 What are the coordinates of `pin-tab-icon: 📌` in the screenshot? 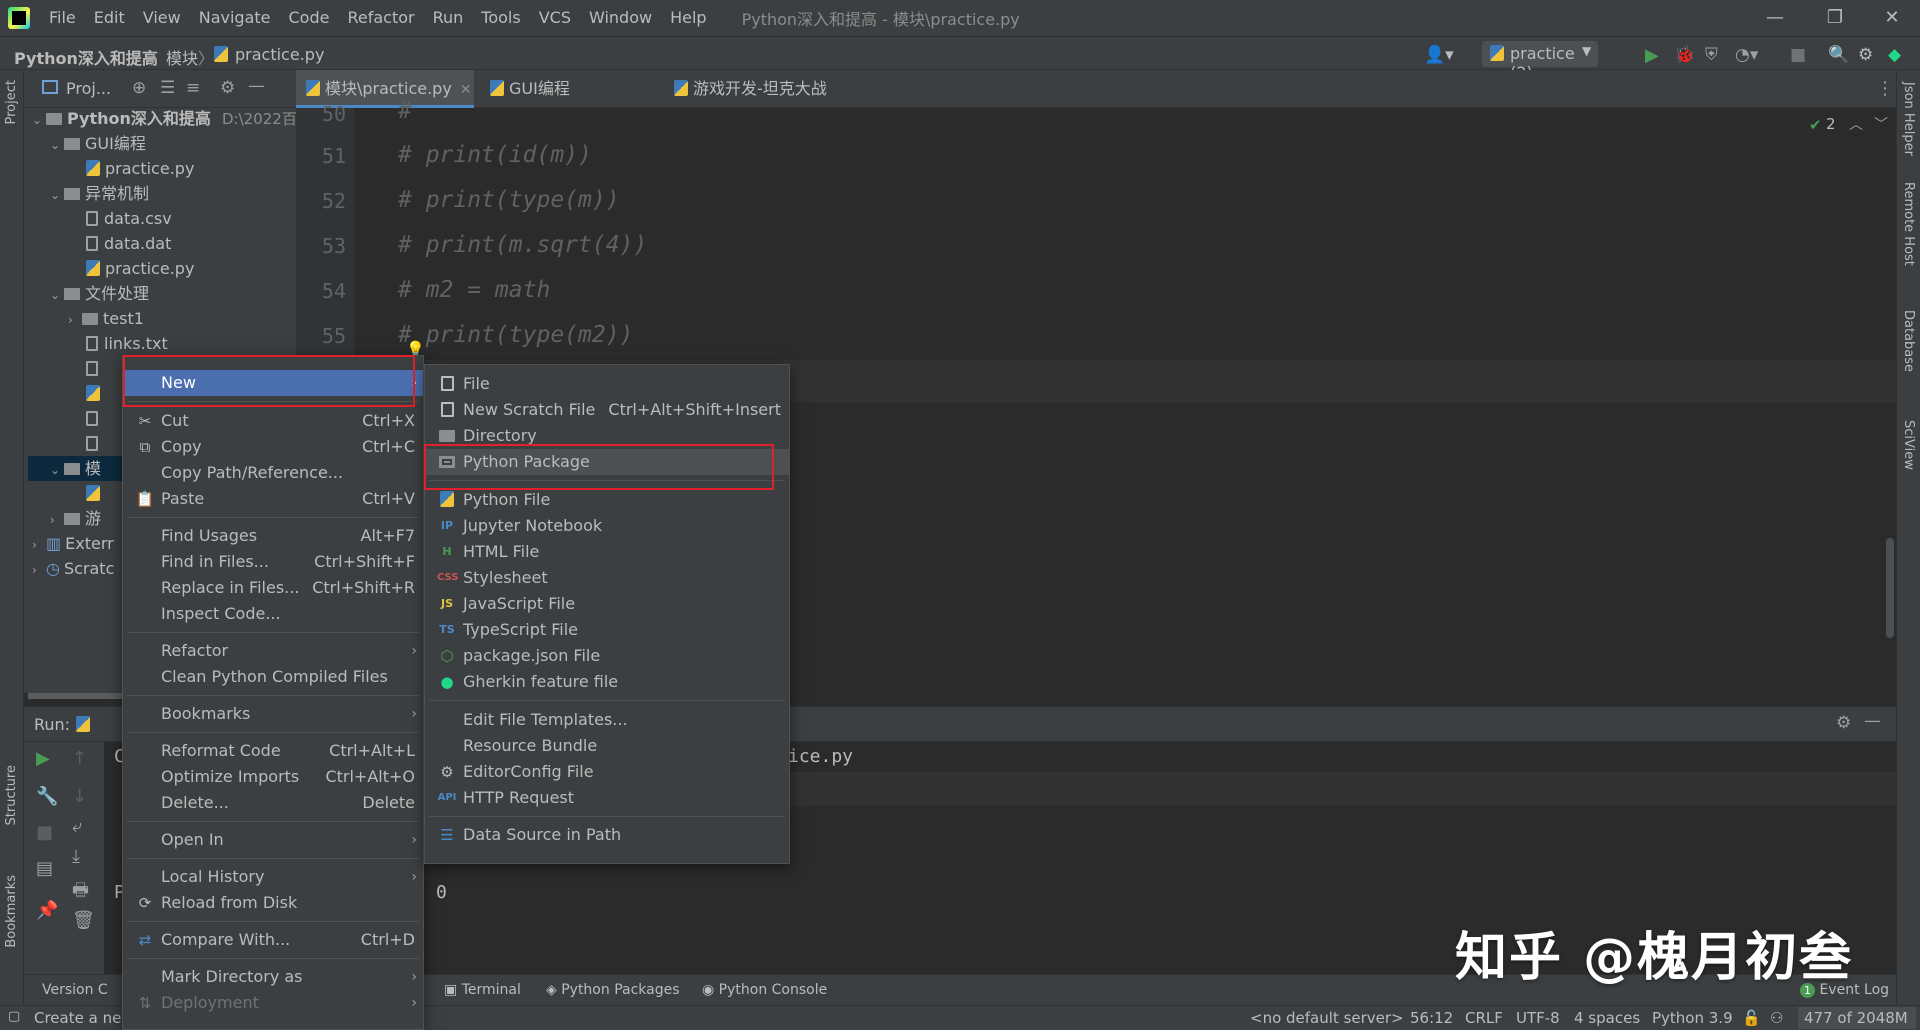 It's located at (47, 910).